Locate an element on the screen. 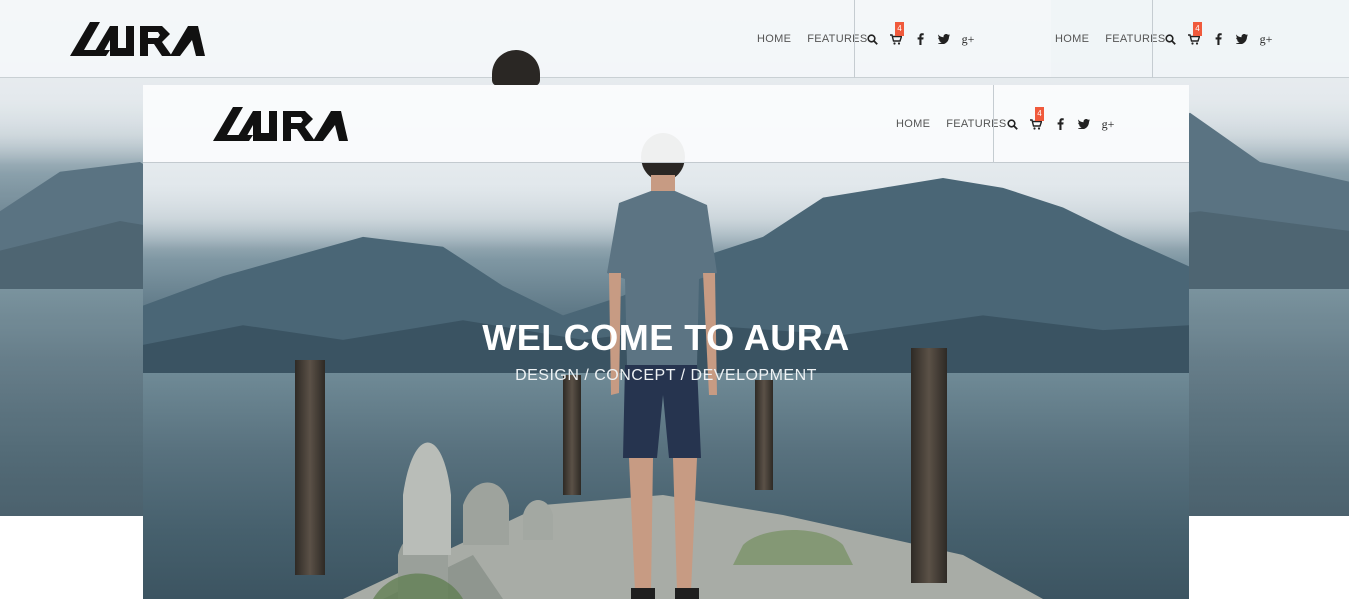  back-icon-group-right: 4 g+ is located at coordinates (1224, 35).